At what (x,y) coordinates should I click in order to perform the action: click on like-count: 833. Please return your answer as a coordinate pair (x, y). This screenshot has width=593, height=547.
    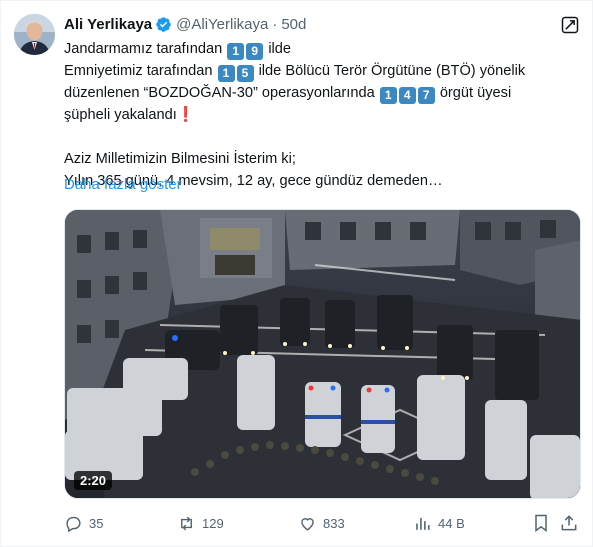
    Looking at the image, I should click on (334, 523).